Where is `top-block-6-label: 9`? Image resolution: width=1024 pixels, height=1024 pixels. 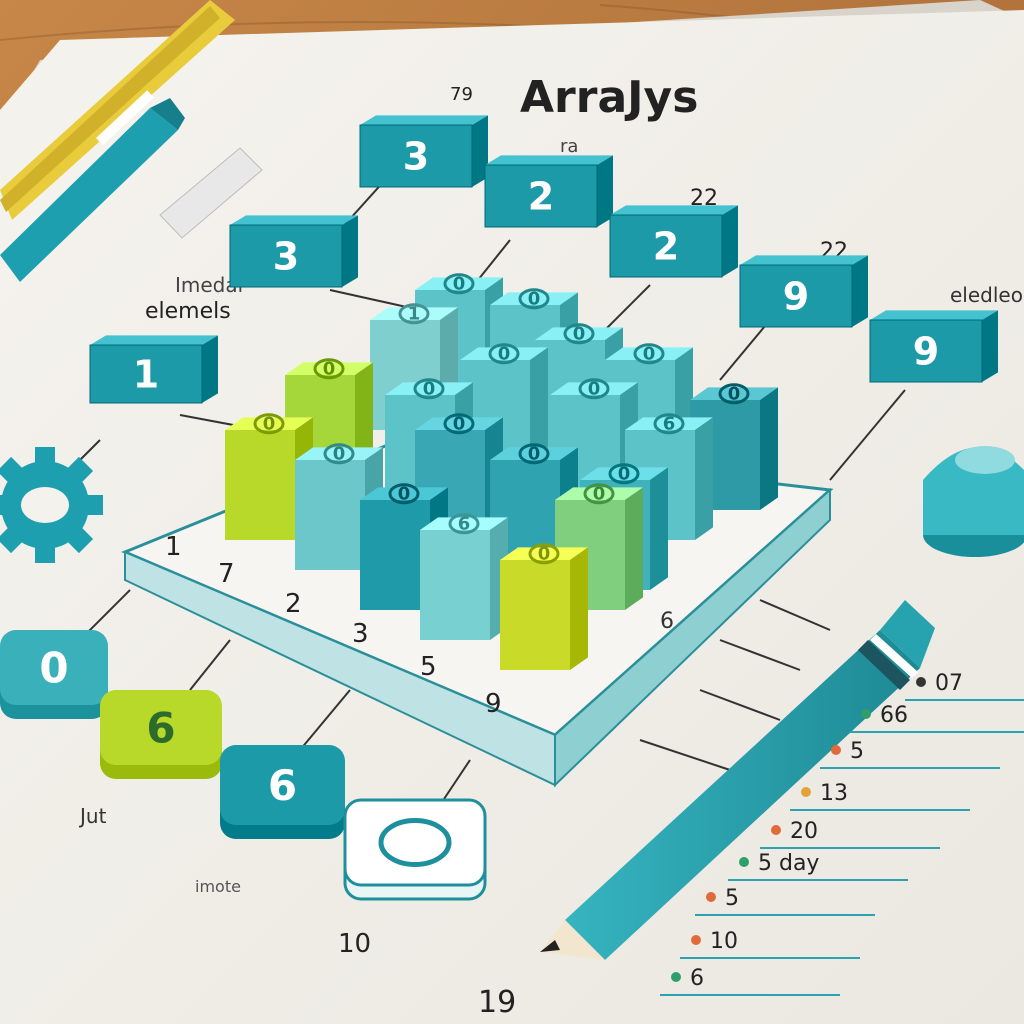
top-block-6-label: 9 is located at coordinates (926, 352).